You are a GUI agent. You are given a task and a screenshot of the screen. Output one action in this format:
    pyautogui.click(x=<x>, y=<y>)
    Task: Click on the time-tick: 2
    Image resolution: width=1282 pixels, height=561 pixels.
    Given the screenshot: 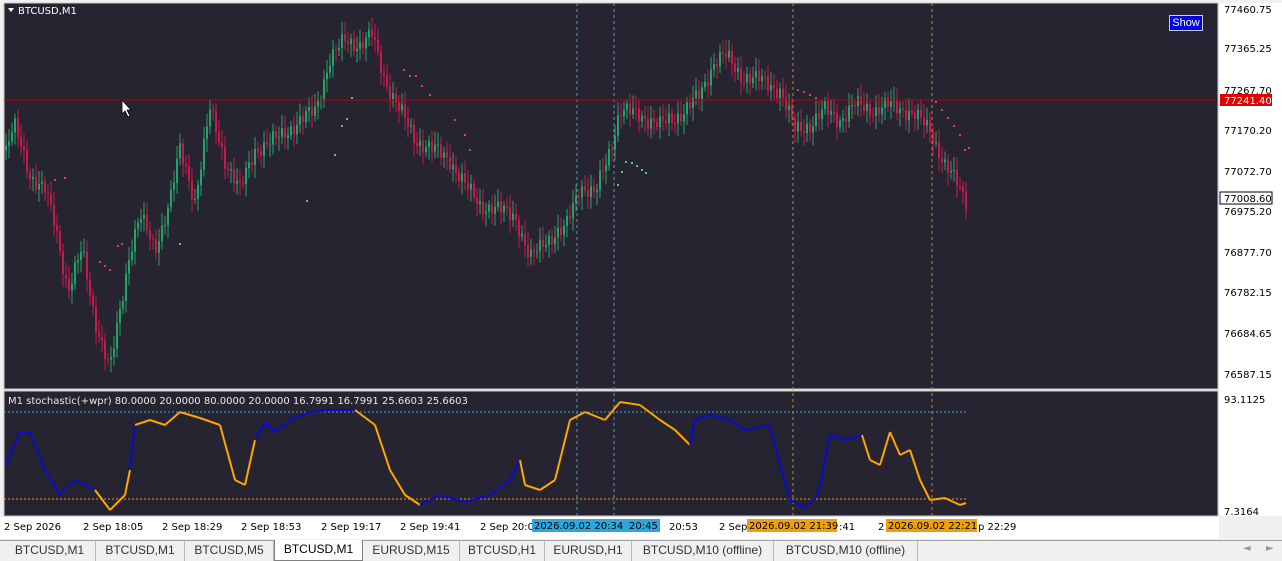 What is the action you would take?
    pyautogui.click(x=881, y=527)
    